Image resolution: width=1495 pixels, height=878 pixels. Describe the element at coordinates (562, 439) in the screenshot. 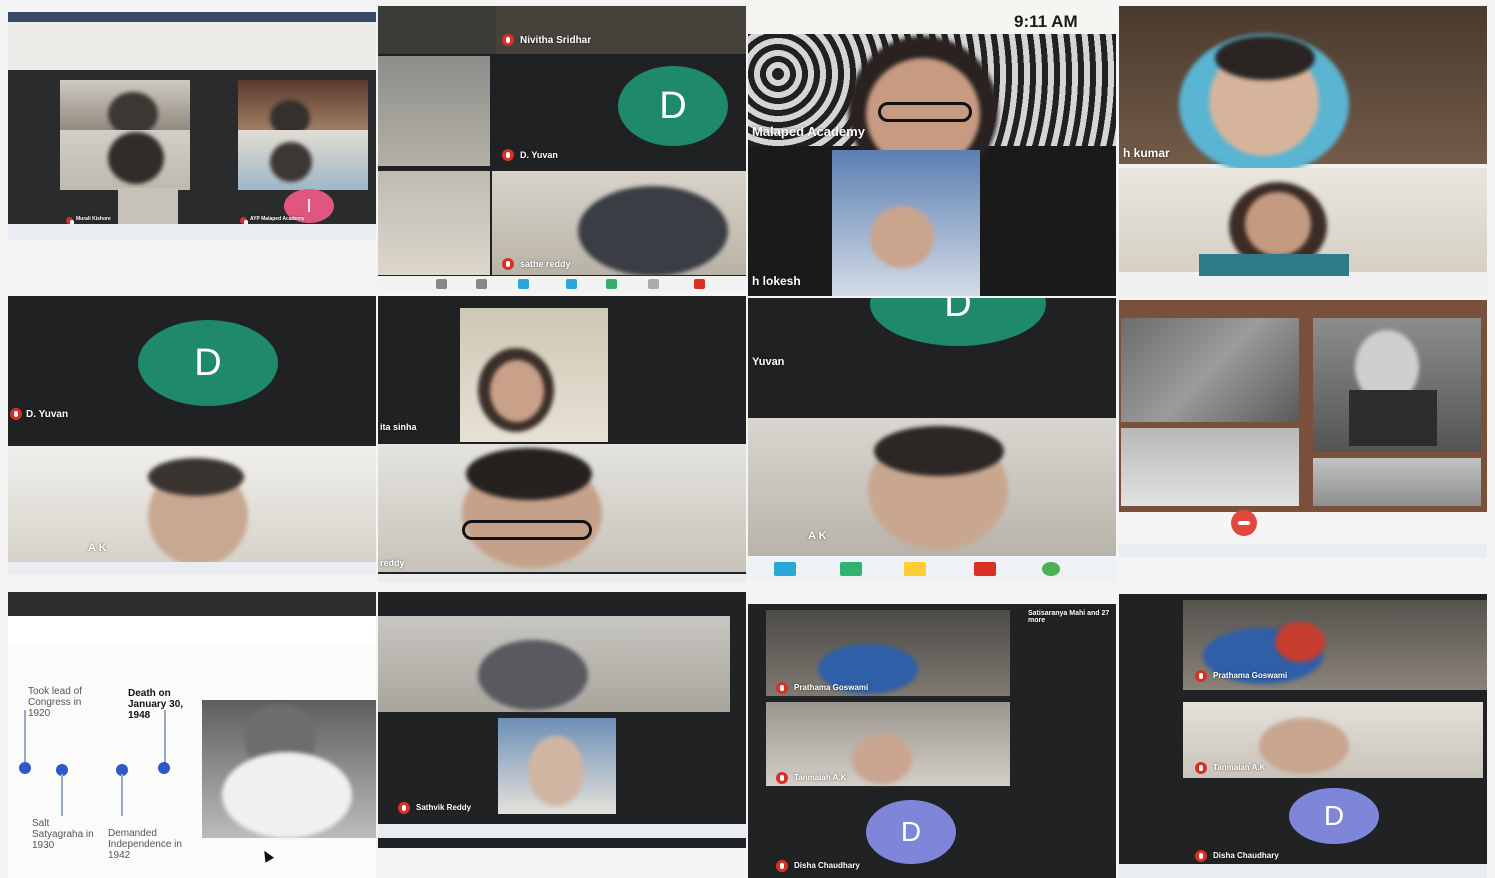

I see `tile-6-two-participants: ita sinha reddy` at that location.